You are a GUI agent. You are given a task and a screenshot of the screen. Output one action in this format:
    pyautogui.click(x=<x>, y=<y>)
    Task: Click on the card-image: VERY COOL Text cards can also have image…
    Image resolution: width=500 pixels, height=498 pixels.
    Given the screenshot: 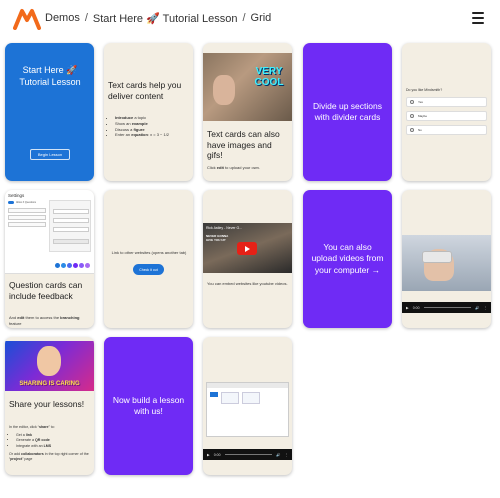 What is the action you would take?
    pyautogui.click(x=247, y=112)
    